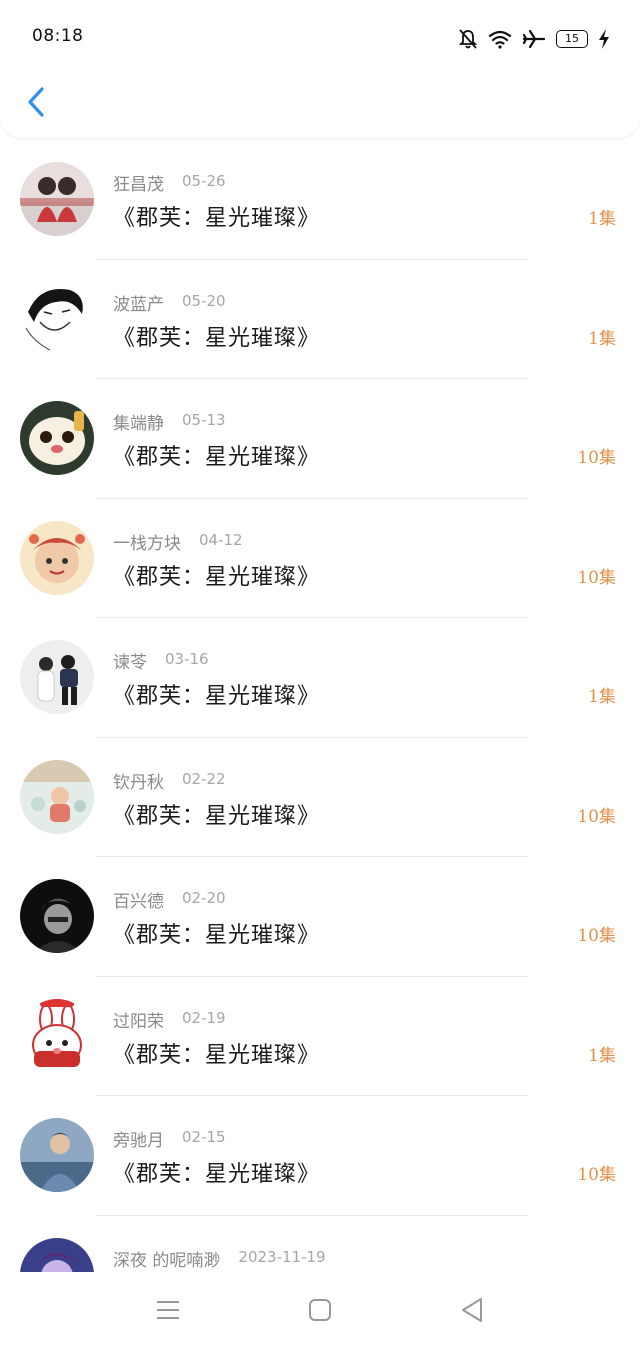 The width and height of the screenshot is (640, 1351). I want to click on item-meta: 谏苓 03-16, so click(161, 660).